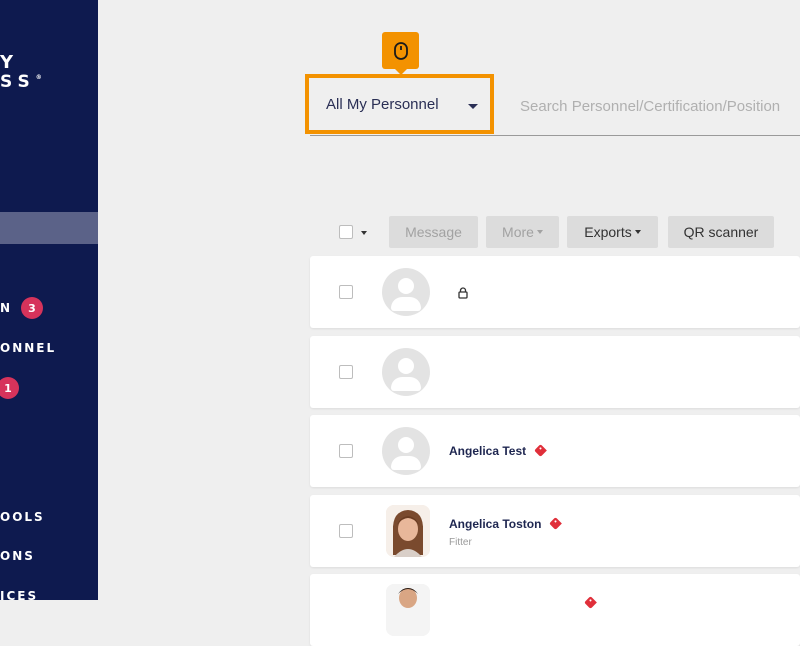 This screenshot has height=646, width=800. What do you see at coordinates (382, 104) in the screenshot?
I see `filter-selected-value: All My Personnel` at bounding box center [382, 104].